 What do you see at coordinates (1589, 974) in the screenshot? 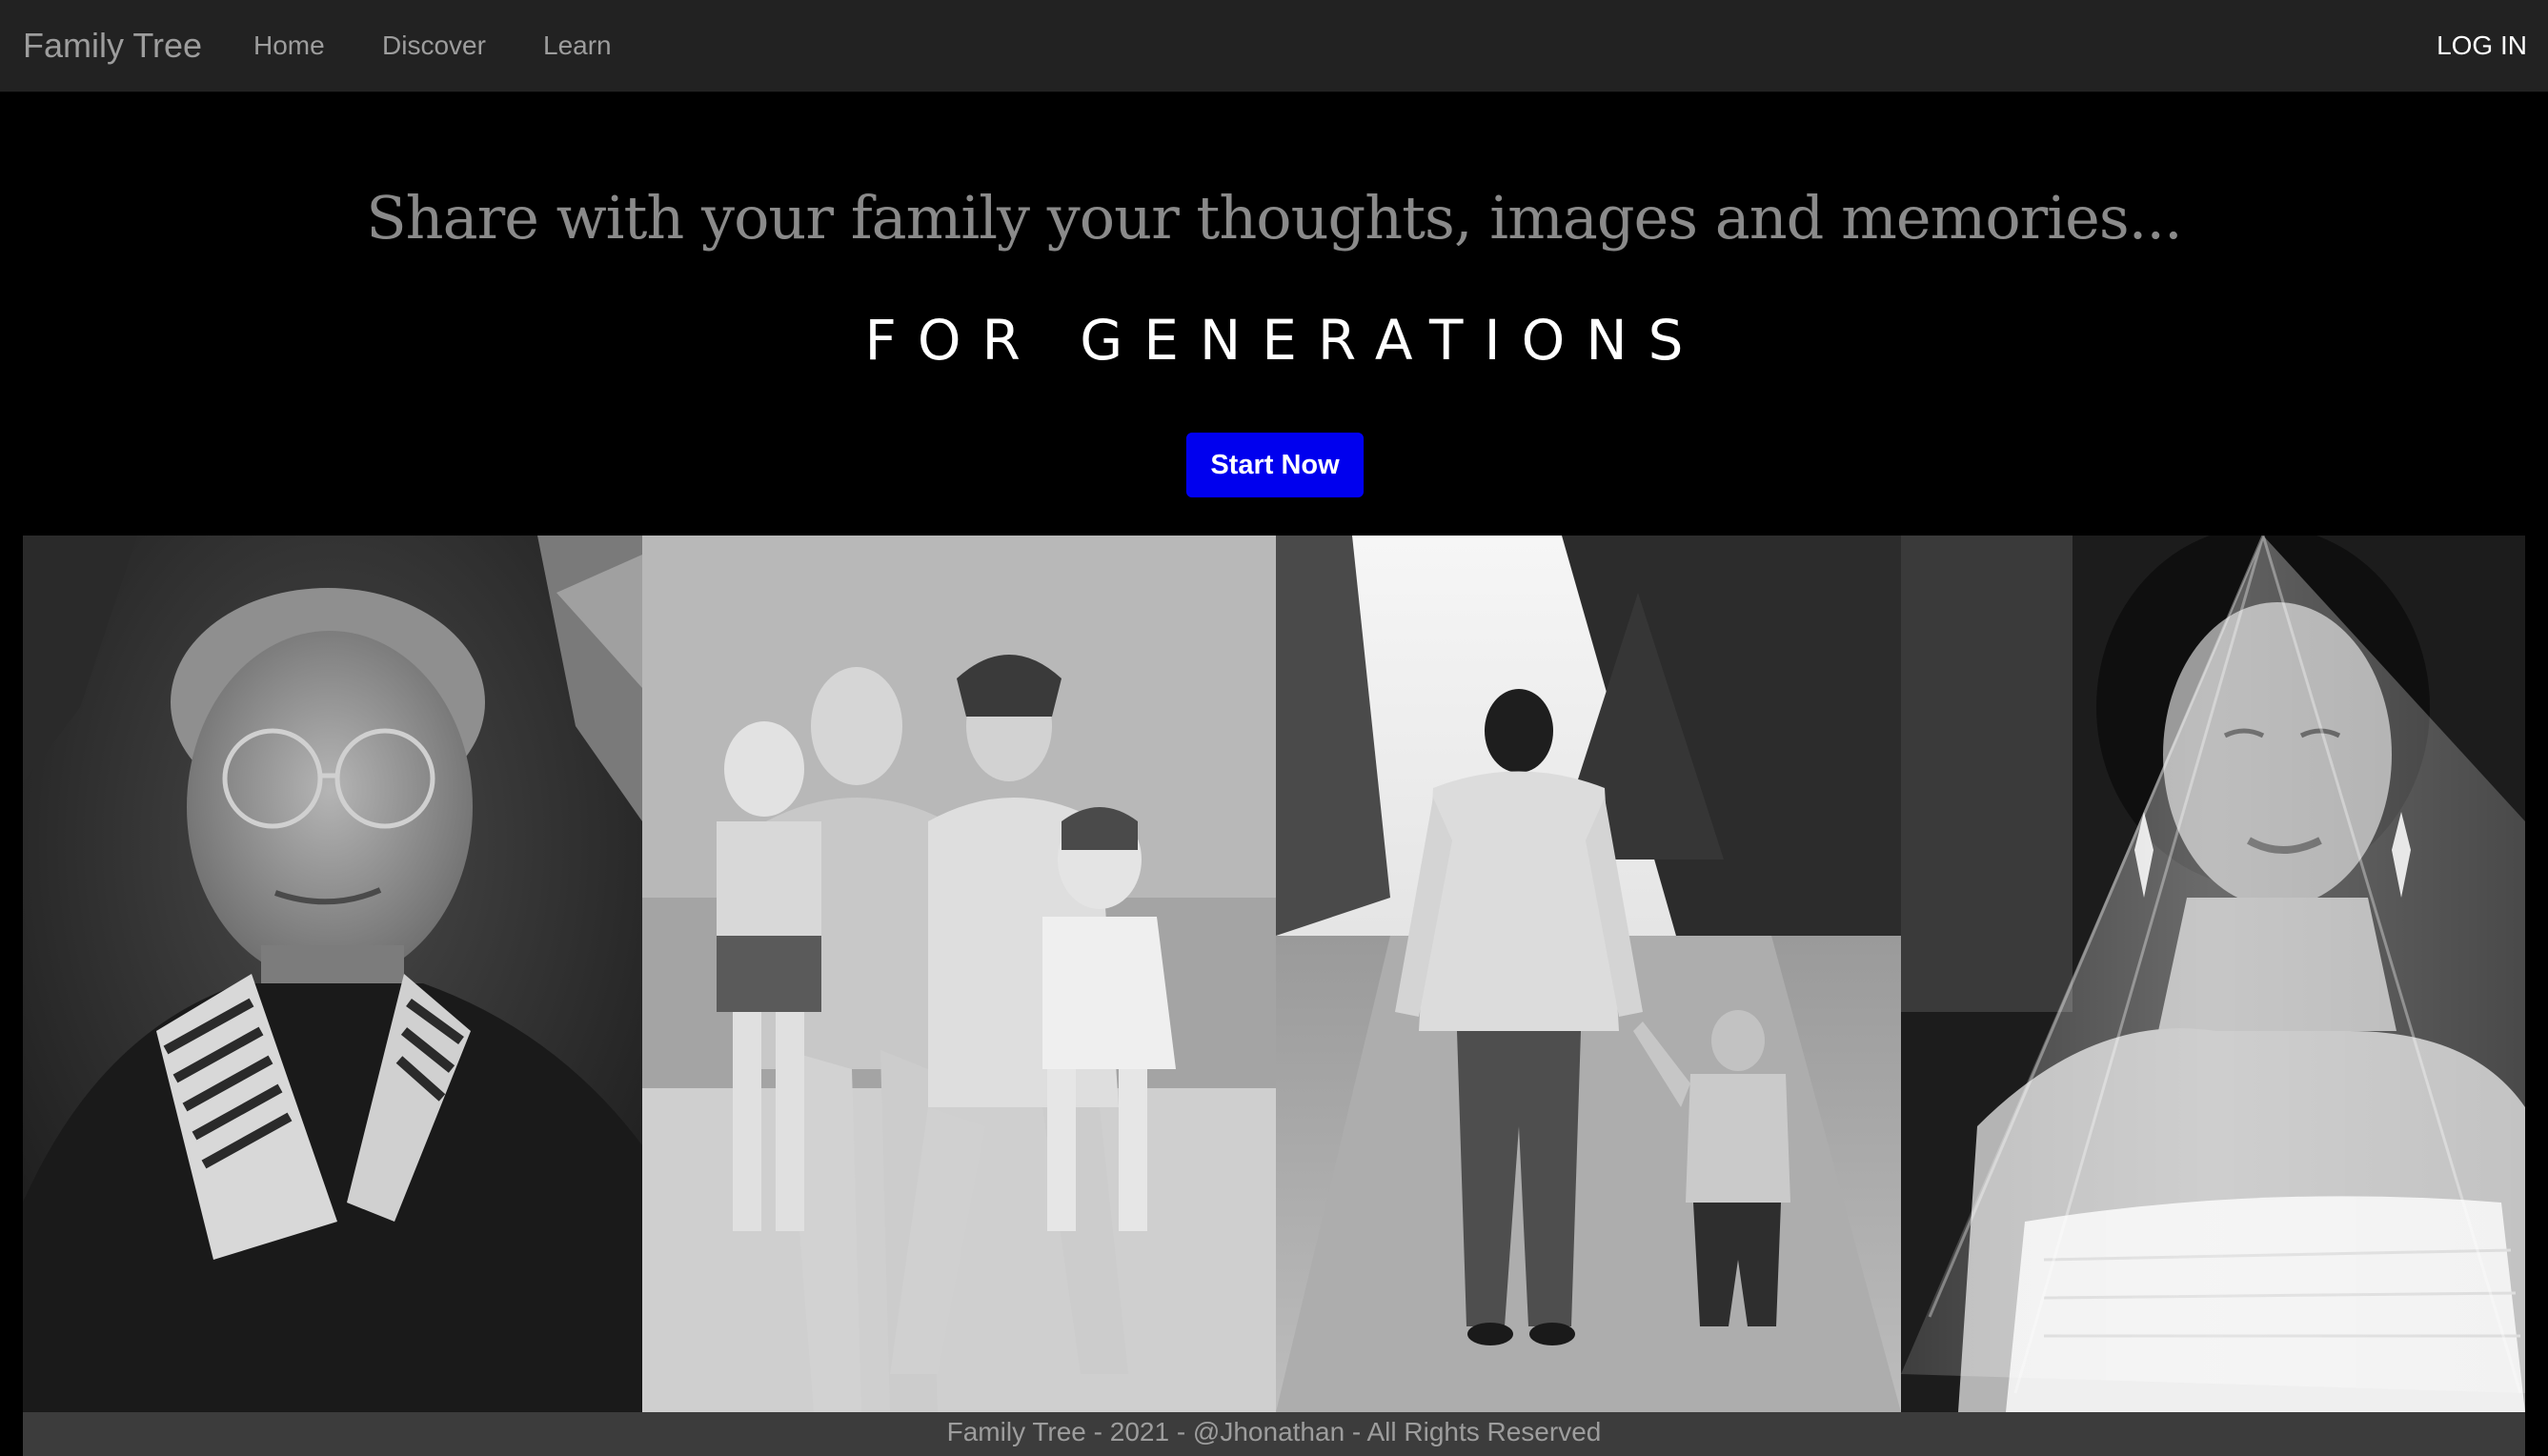
I see `father-son-walking-photo` at bounding box center [1589, 974].